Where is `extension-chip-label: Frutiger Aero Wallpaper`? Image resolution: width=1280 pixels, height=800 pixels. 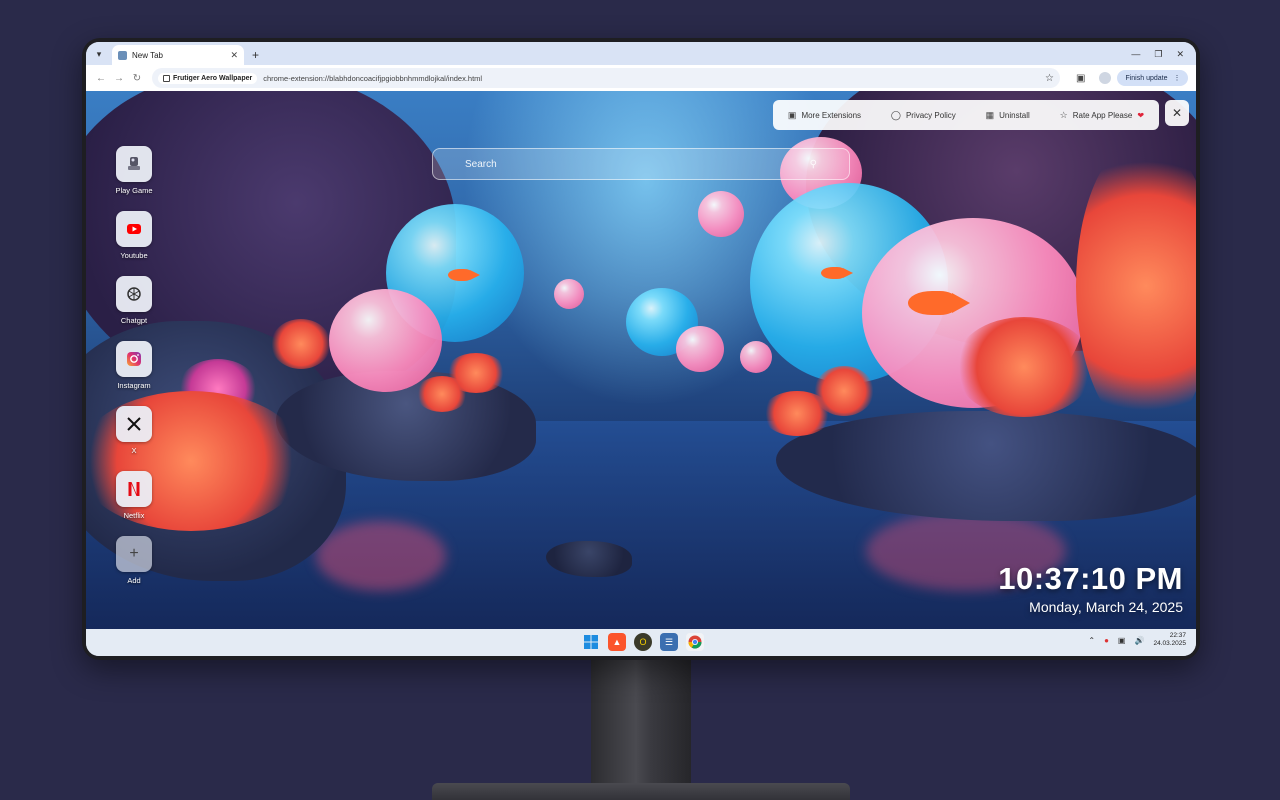
extension-chip-label: Frutiger Aero Wallpaper is located at coordinates (213, 78).